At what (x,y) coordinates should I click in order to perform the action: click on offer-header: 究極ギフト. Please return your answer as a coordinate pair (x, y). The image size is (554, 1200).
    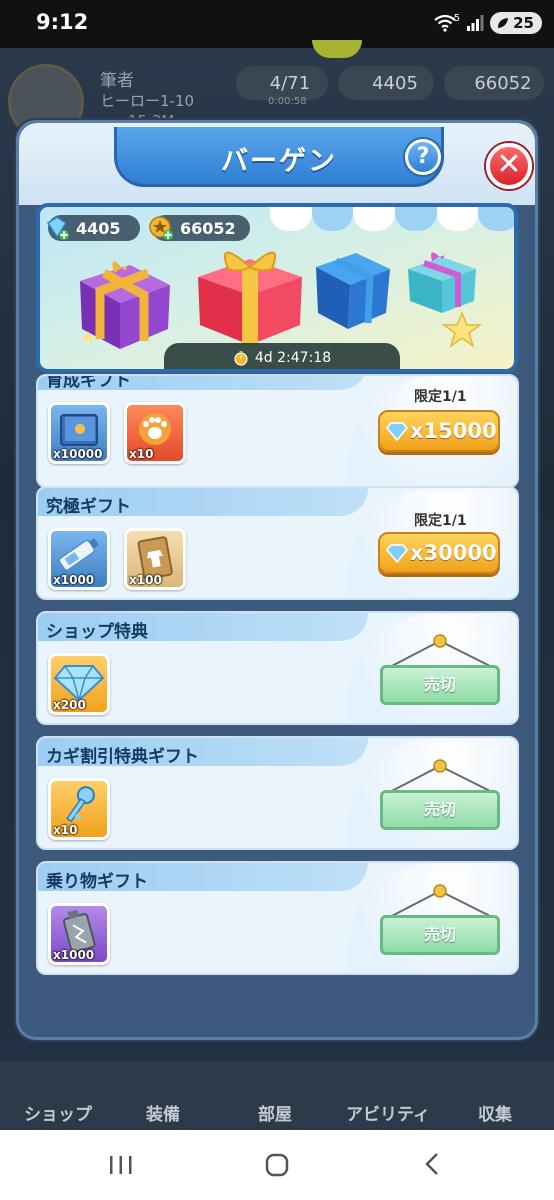
    Looking at the image, I should click on (203, 502).